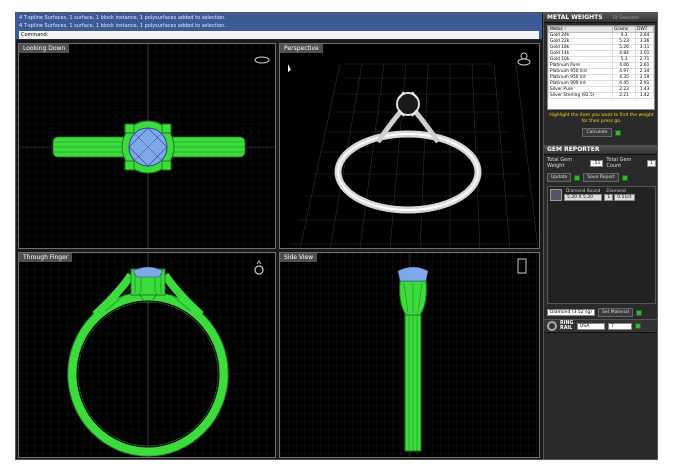  What do you see at coordinates (597, 132) in the screenshot?
I see `calculate-button: Calculate` at bounding box center [597, 132].